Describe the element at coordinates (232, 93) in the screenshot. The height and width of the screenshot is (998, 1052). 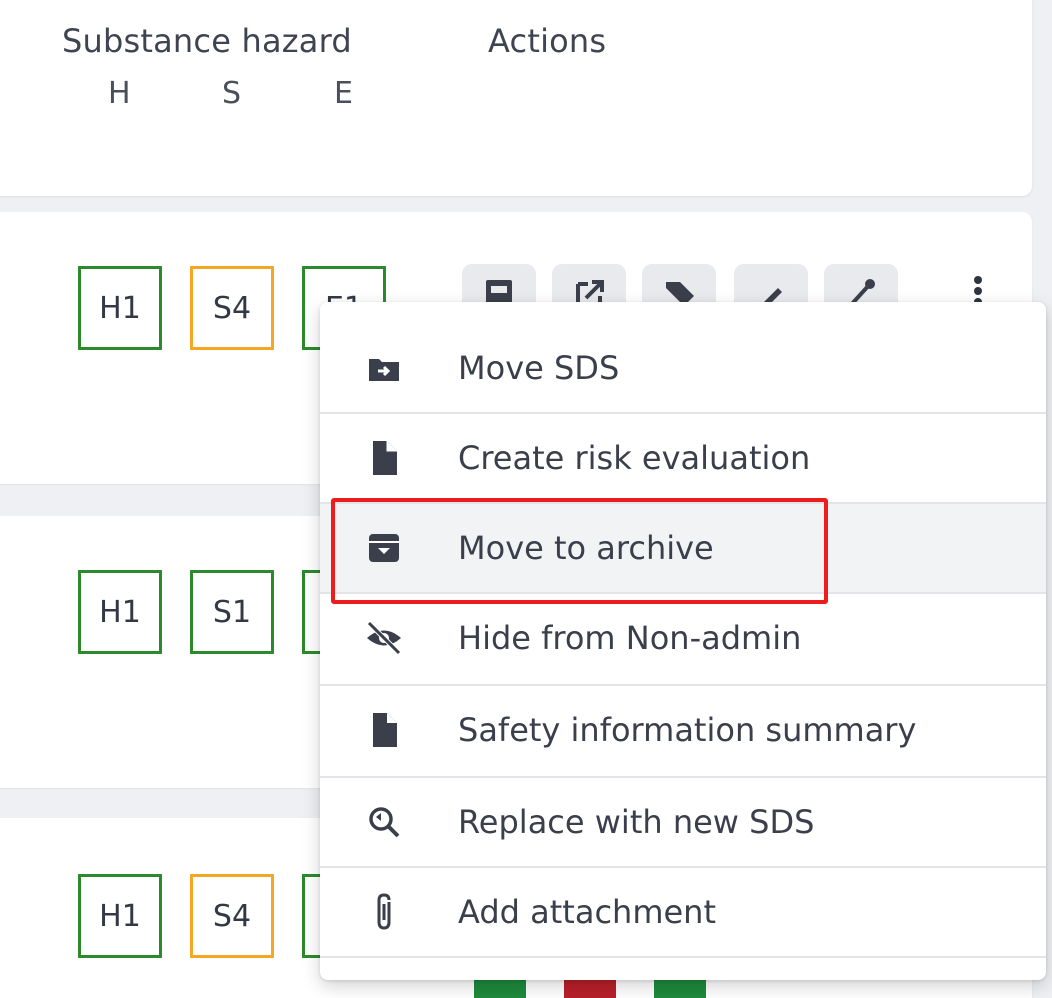
I see `s-column-header: S` at that location.